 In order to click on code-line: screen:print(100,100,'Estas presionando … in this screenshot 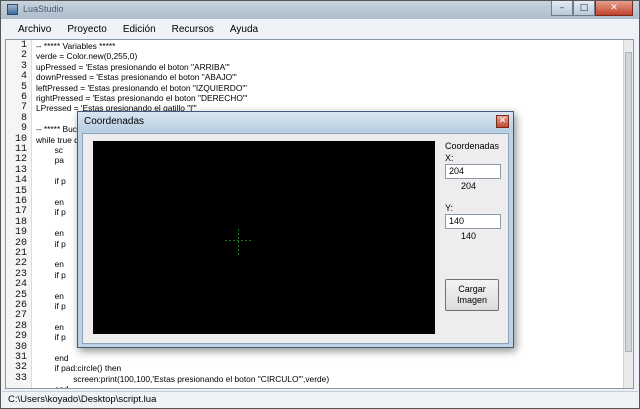, I will do `click(182, 379)`.